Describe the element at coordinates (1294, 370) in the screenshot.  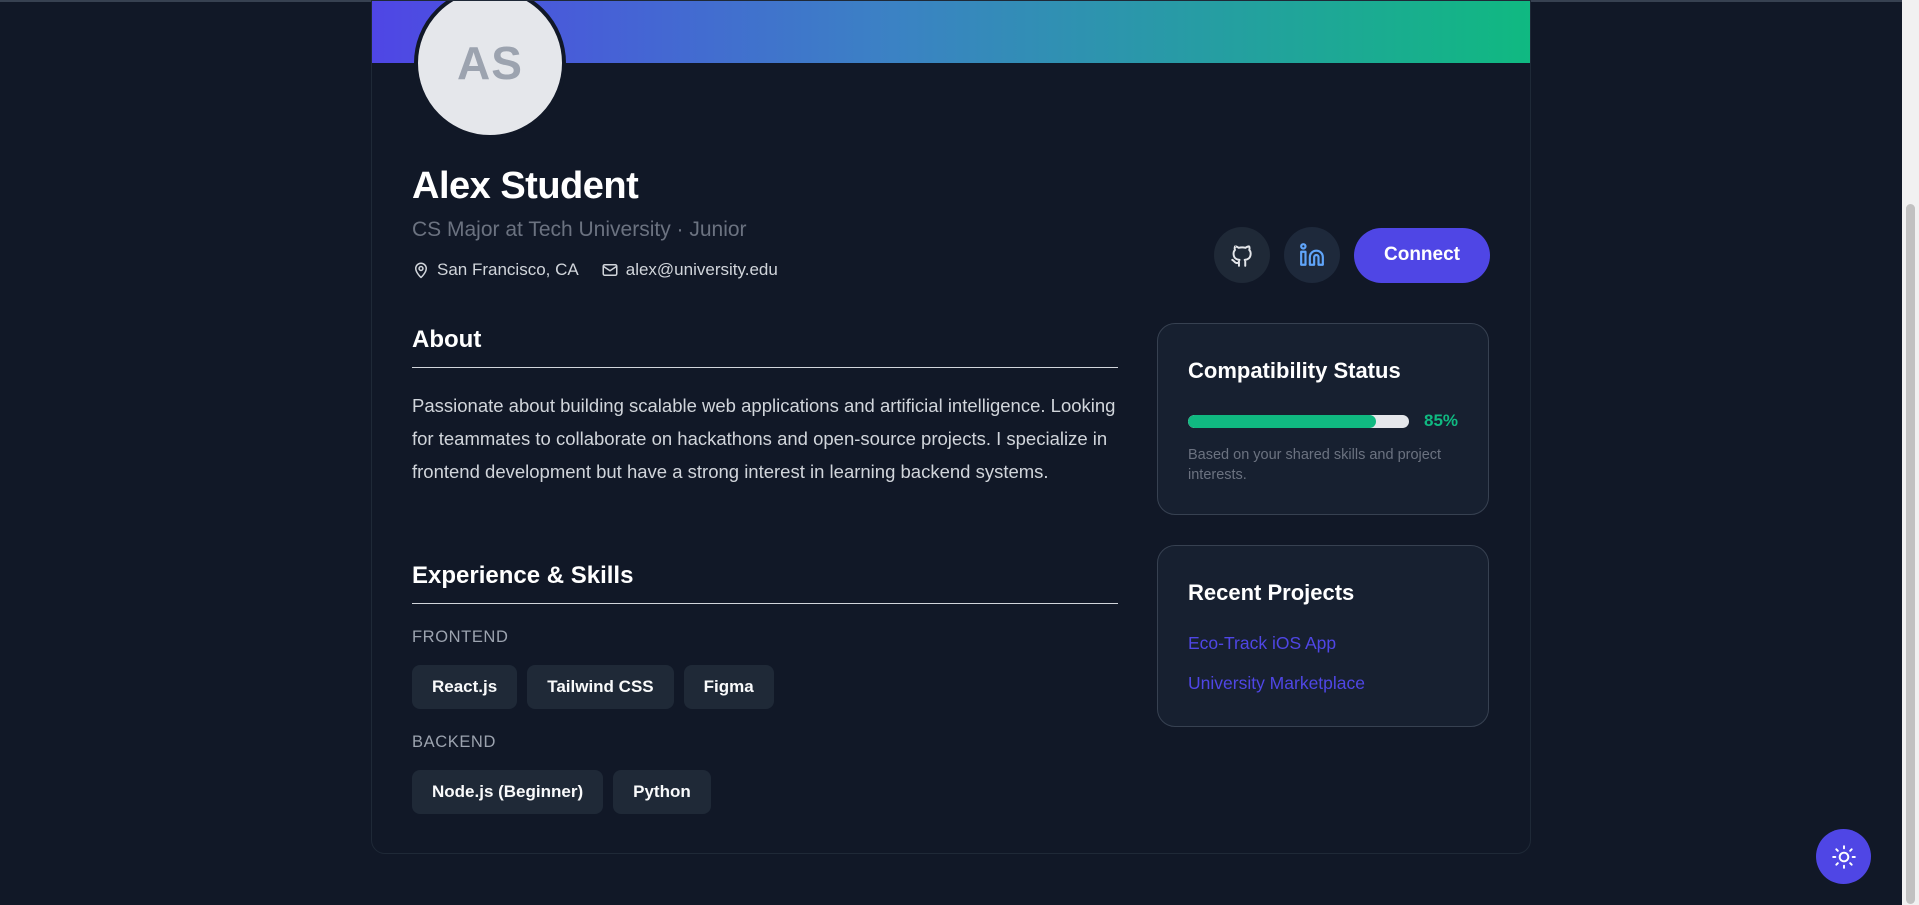
I see `compatibility-title: Compatibility Status` at that location.